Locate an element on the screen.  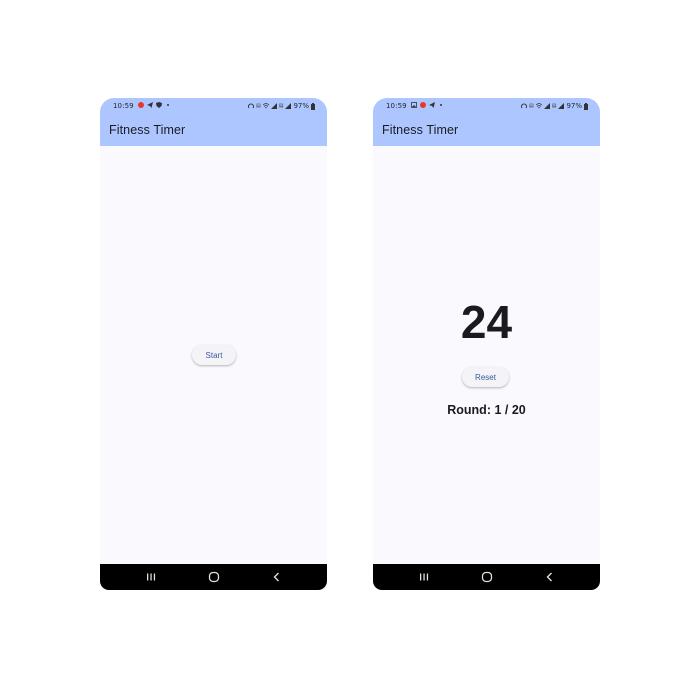
countdown-counter: 24 is located at coordinates (486, 322).